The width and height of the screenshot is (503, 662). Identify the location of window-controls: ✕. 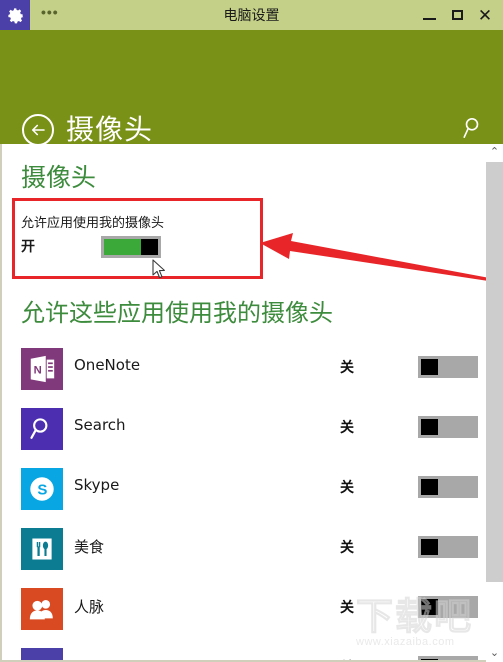
(457, 15).